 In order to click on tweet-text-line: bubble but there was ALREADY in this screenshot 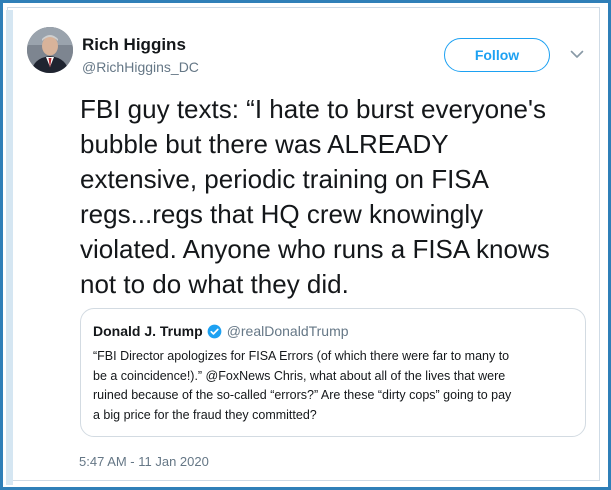, I will do `click(264, 144)`.